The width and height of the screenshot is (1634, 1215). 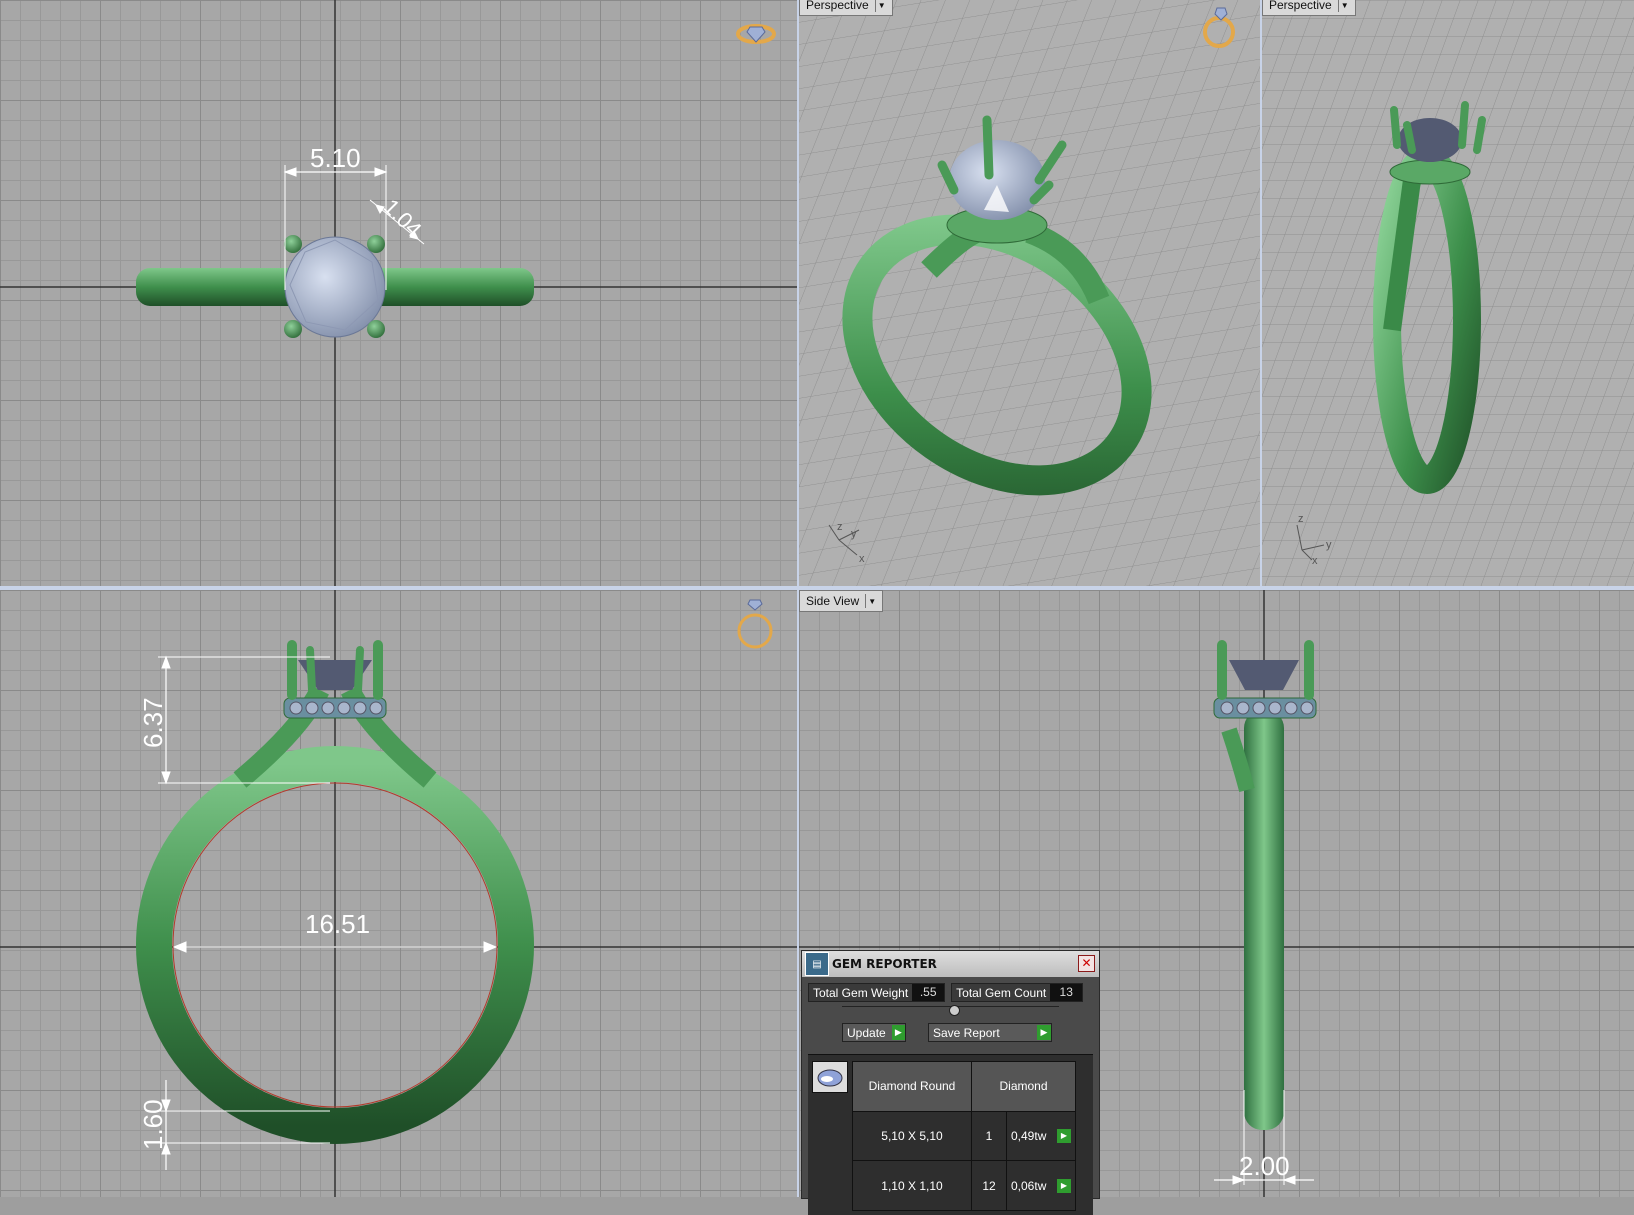 I want to click on band-thickness-label: 1.60, so click(x=153, y=1124).